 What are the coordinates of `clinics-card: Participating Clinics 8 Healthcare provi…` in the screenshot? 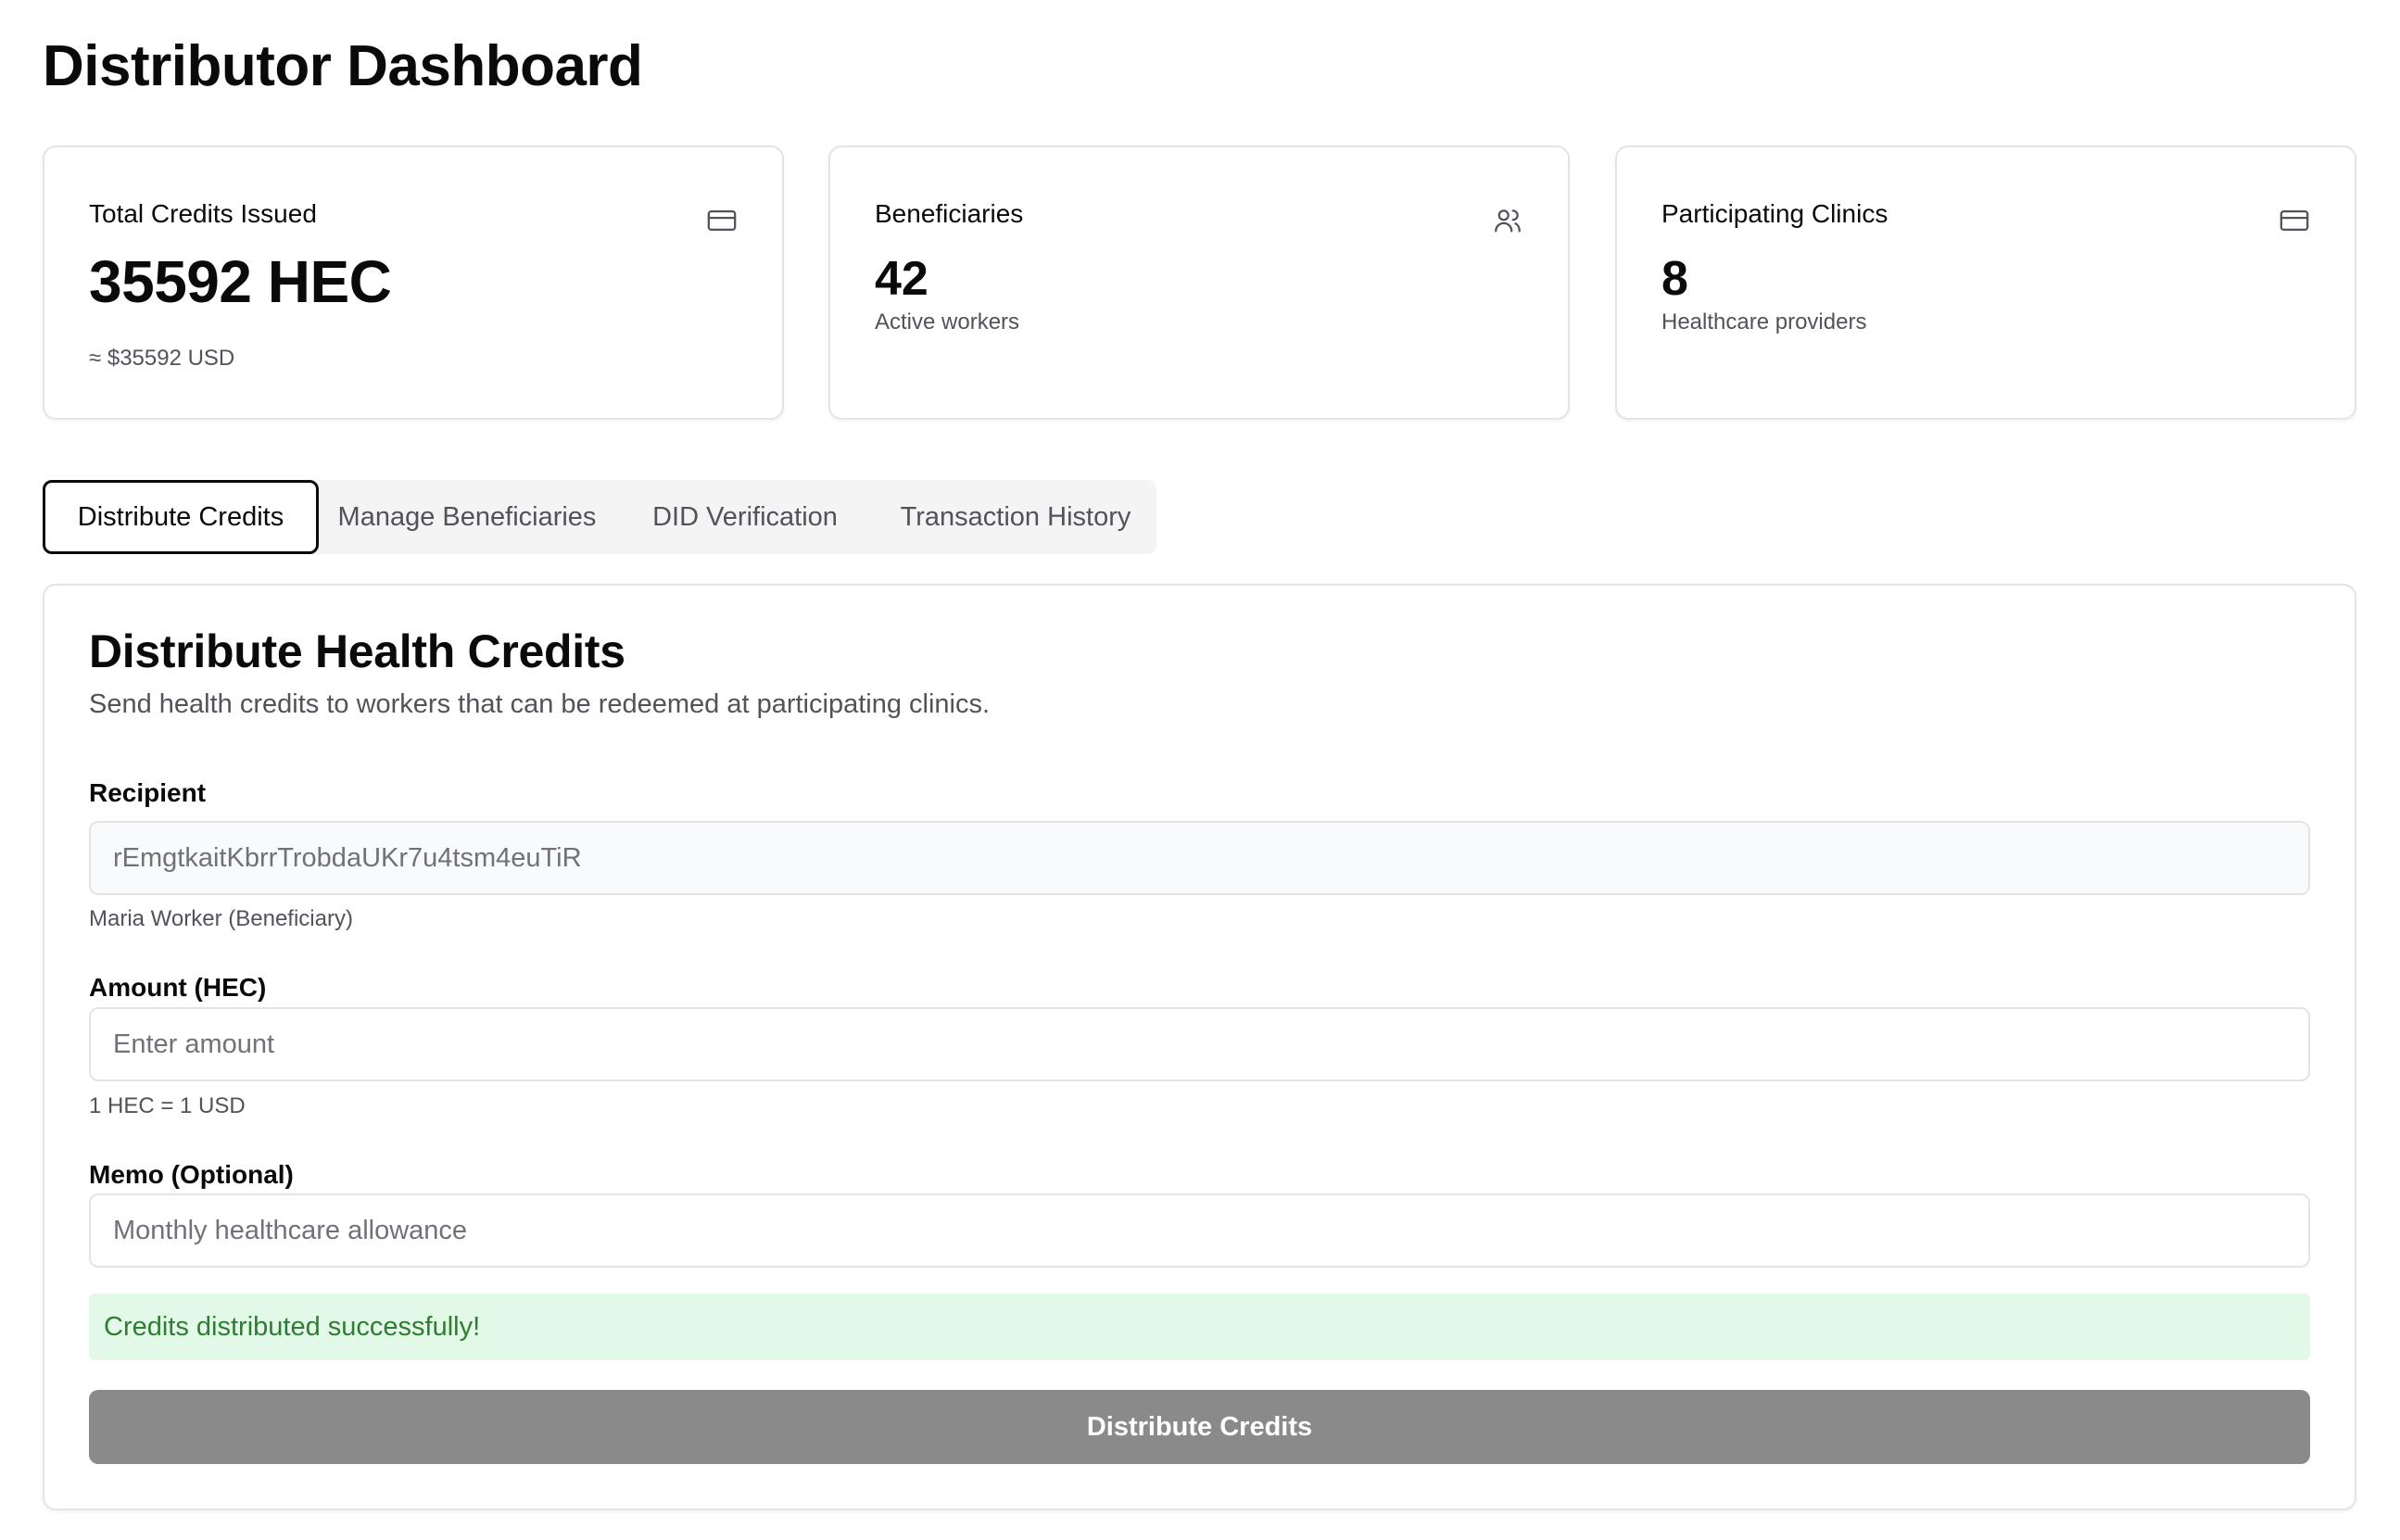 It's located at (1985, 282).